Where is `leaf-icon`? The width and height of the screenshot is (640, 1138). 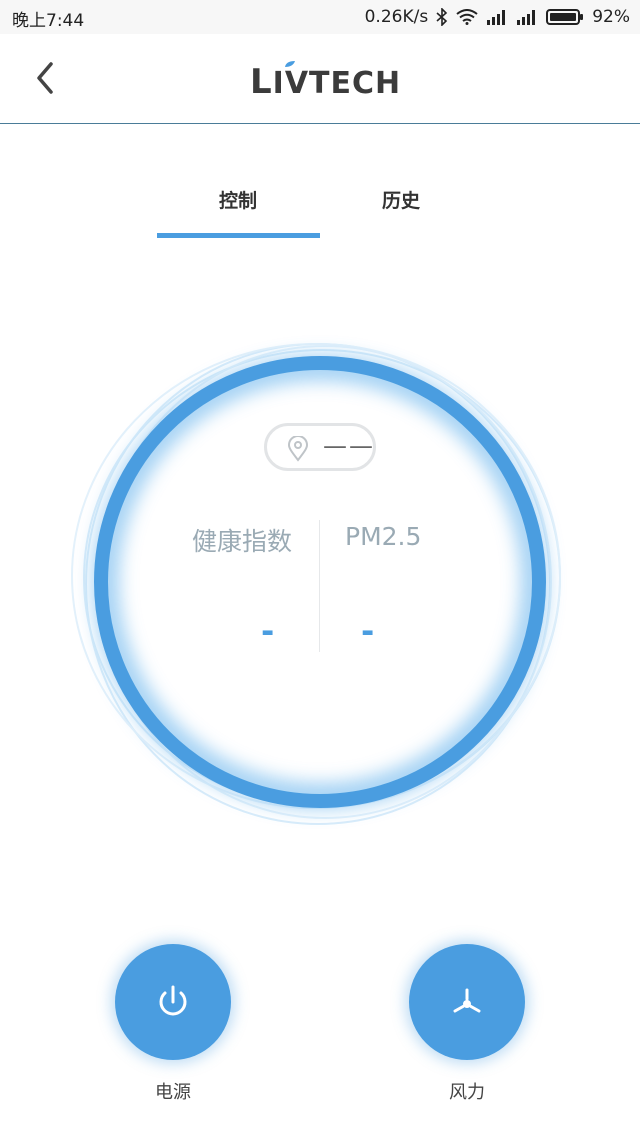
leaf-icon is located at coordinates (290, 64).